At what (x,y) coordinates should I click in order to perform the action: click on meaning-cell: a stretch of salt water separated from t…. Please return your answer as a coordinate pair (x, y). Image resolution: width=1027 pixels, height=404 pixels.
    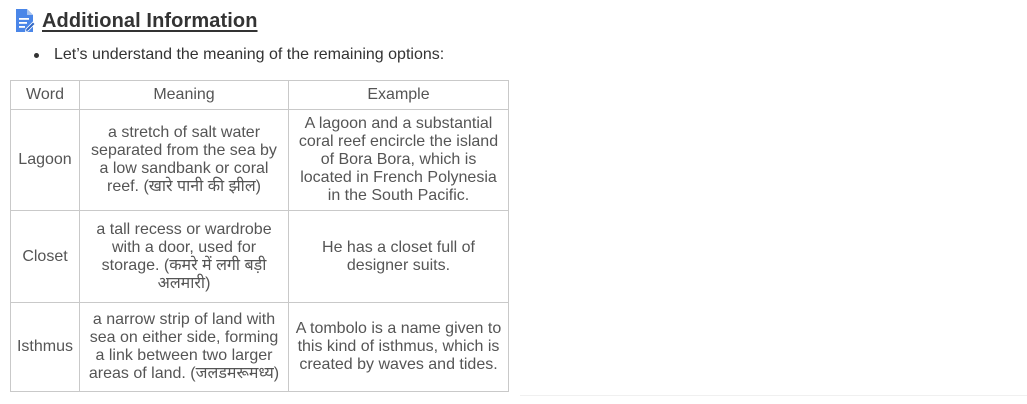
    Looking at the image, I should click on (184, 160).